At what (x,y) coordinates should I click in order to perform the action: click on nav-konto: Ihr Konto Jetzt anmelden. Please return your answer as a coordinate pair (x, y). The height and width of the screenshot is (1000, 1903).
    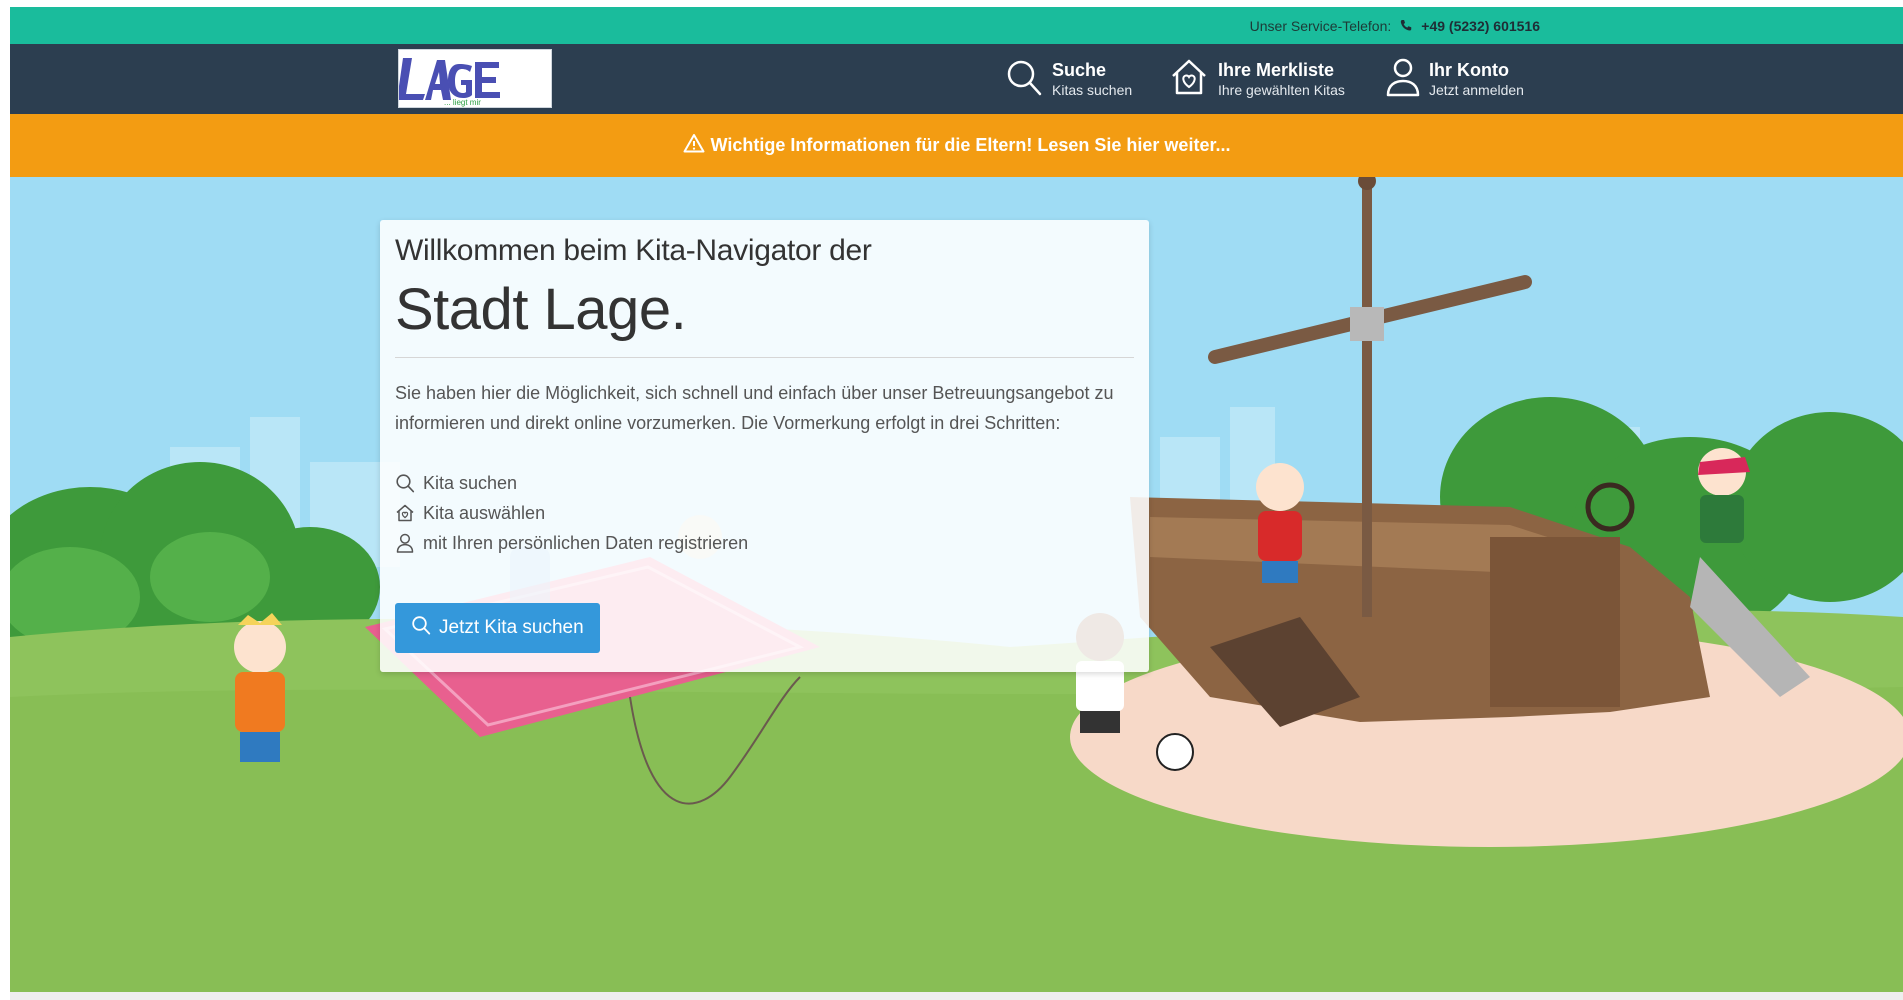
    Looking at the image, I should click on (1454, 79).